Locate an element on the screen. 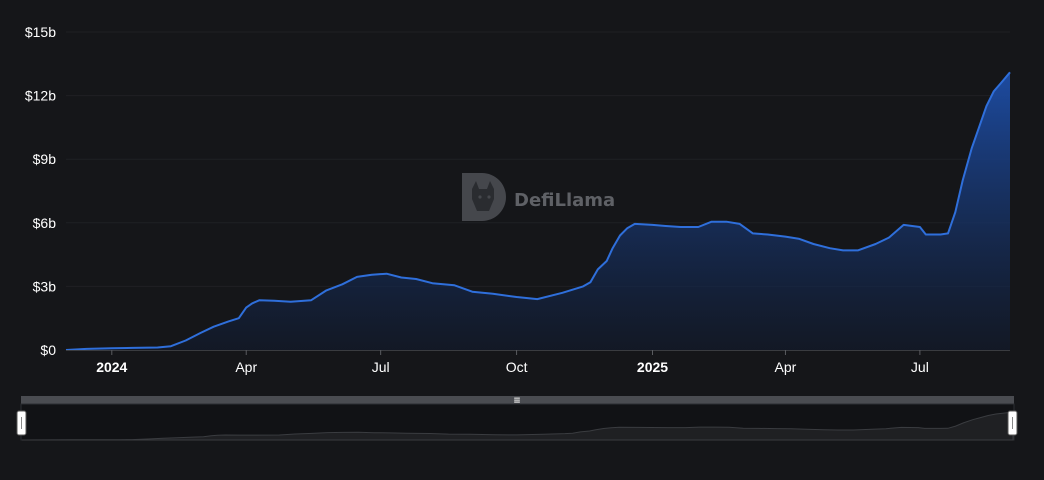  range-handle-right is located at coordinates (1012, 423).